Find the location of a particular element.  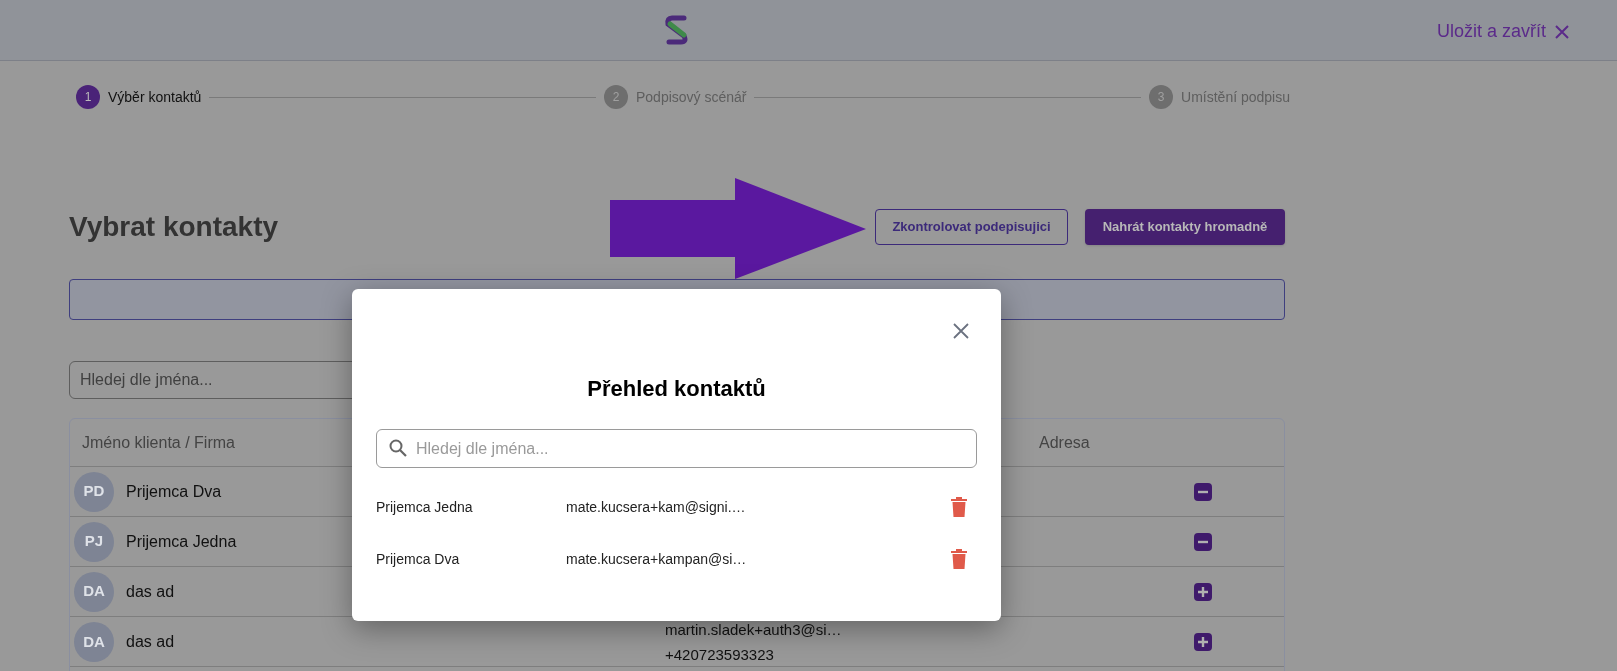

page-title: Vybrat kontakty is located at coordinates (174, 227).